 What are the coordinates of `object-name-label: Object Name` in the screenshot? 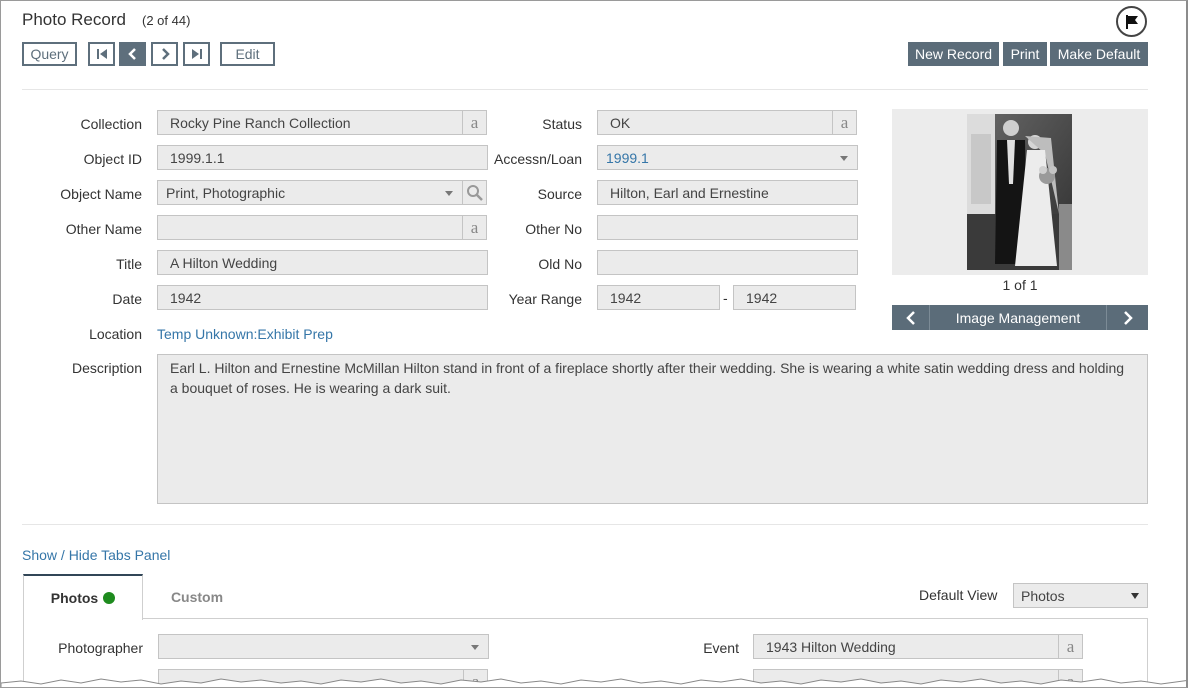 It's located at (101, 194).